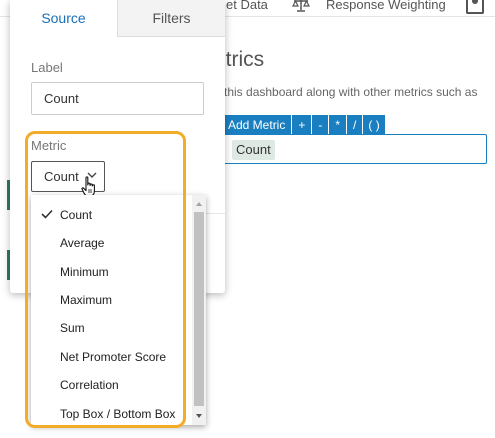 The image size is (495, 438). I want to click on panel-tabs: Source Filters, so click(117, 18).